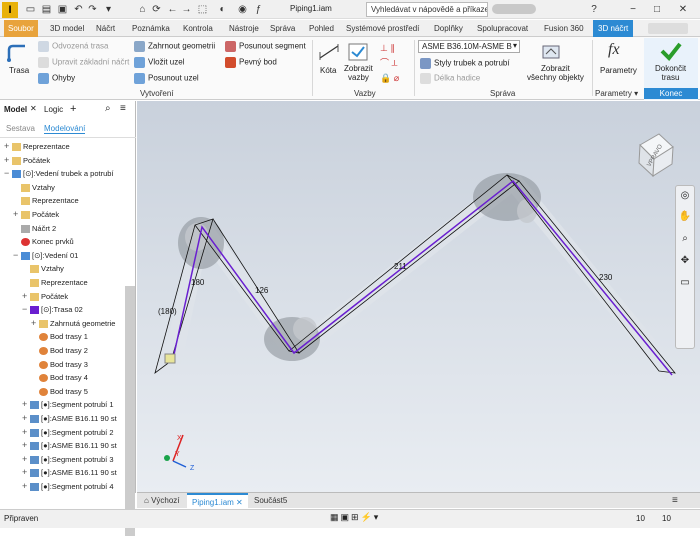  I want to click on show-constraints-icon, so click(358, 52).